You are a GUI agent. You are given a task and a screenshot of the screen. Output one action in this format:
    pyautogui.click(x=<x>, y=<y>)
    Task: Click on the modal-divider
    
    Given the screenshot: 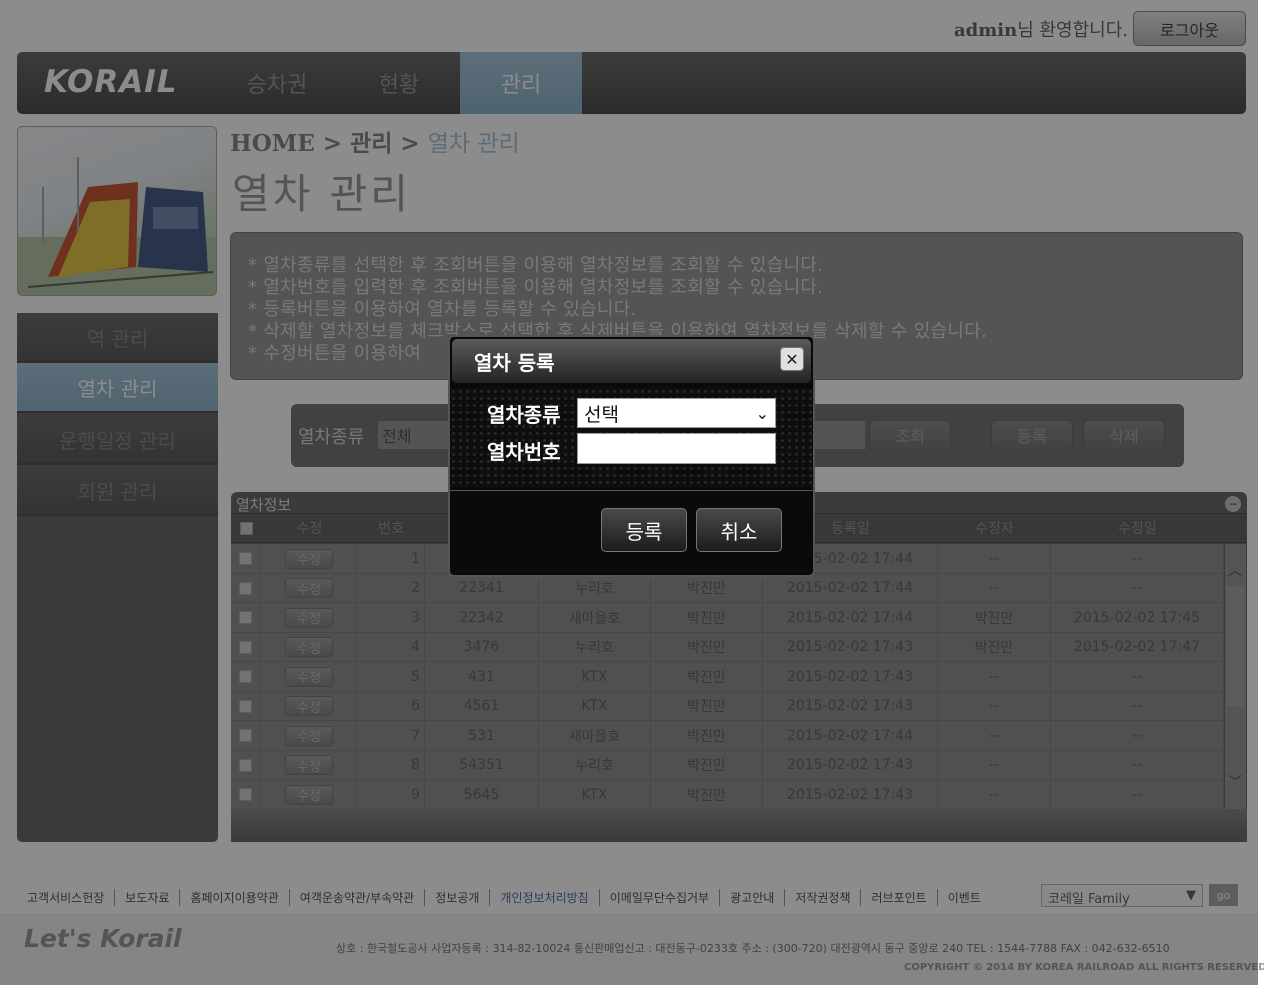 What is the action you would take?
    pyautogui.click(x=631, y=490)
    